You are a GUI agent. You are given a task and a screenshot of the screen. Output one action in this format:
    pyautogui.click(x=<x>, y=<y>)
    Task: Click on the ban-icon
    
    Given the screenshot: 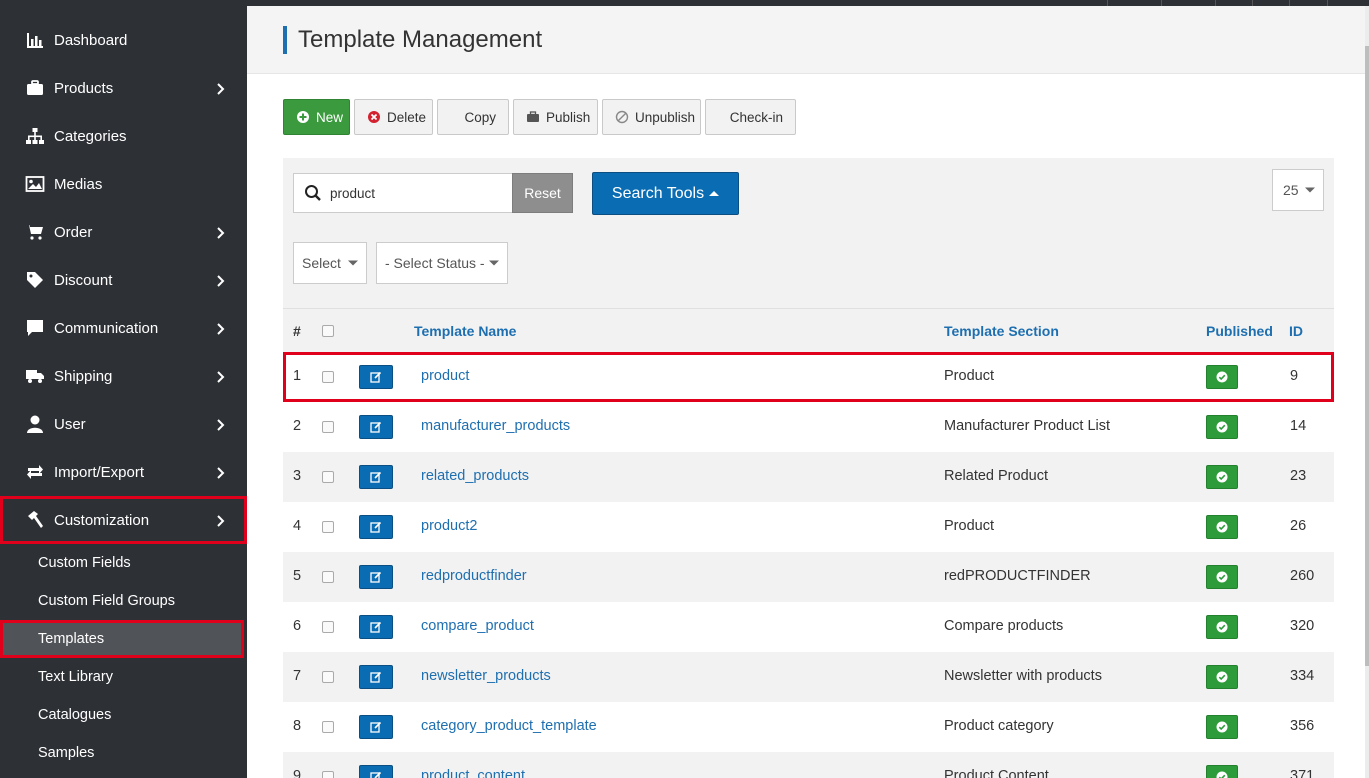 What is the action you would take?
    pyautogui.click(x=622, y=117)
    